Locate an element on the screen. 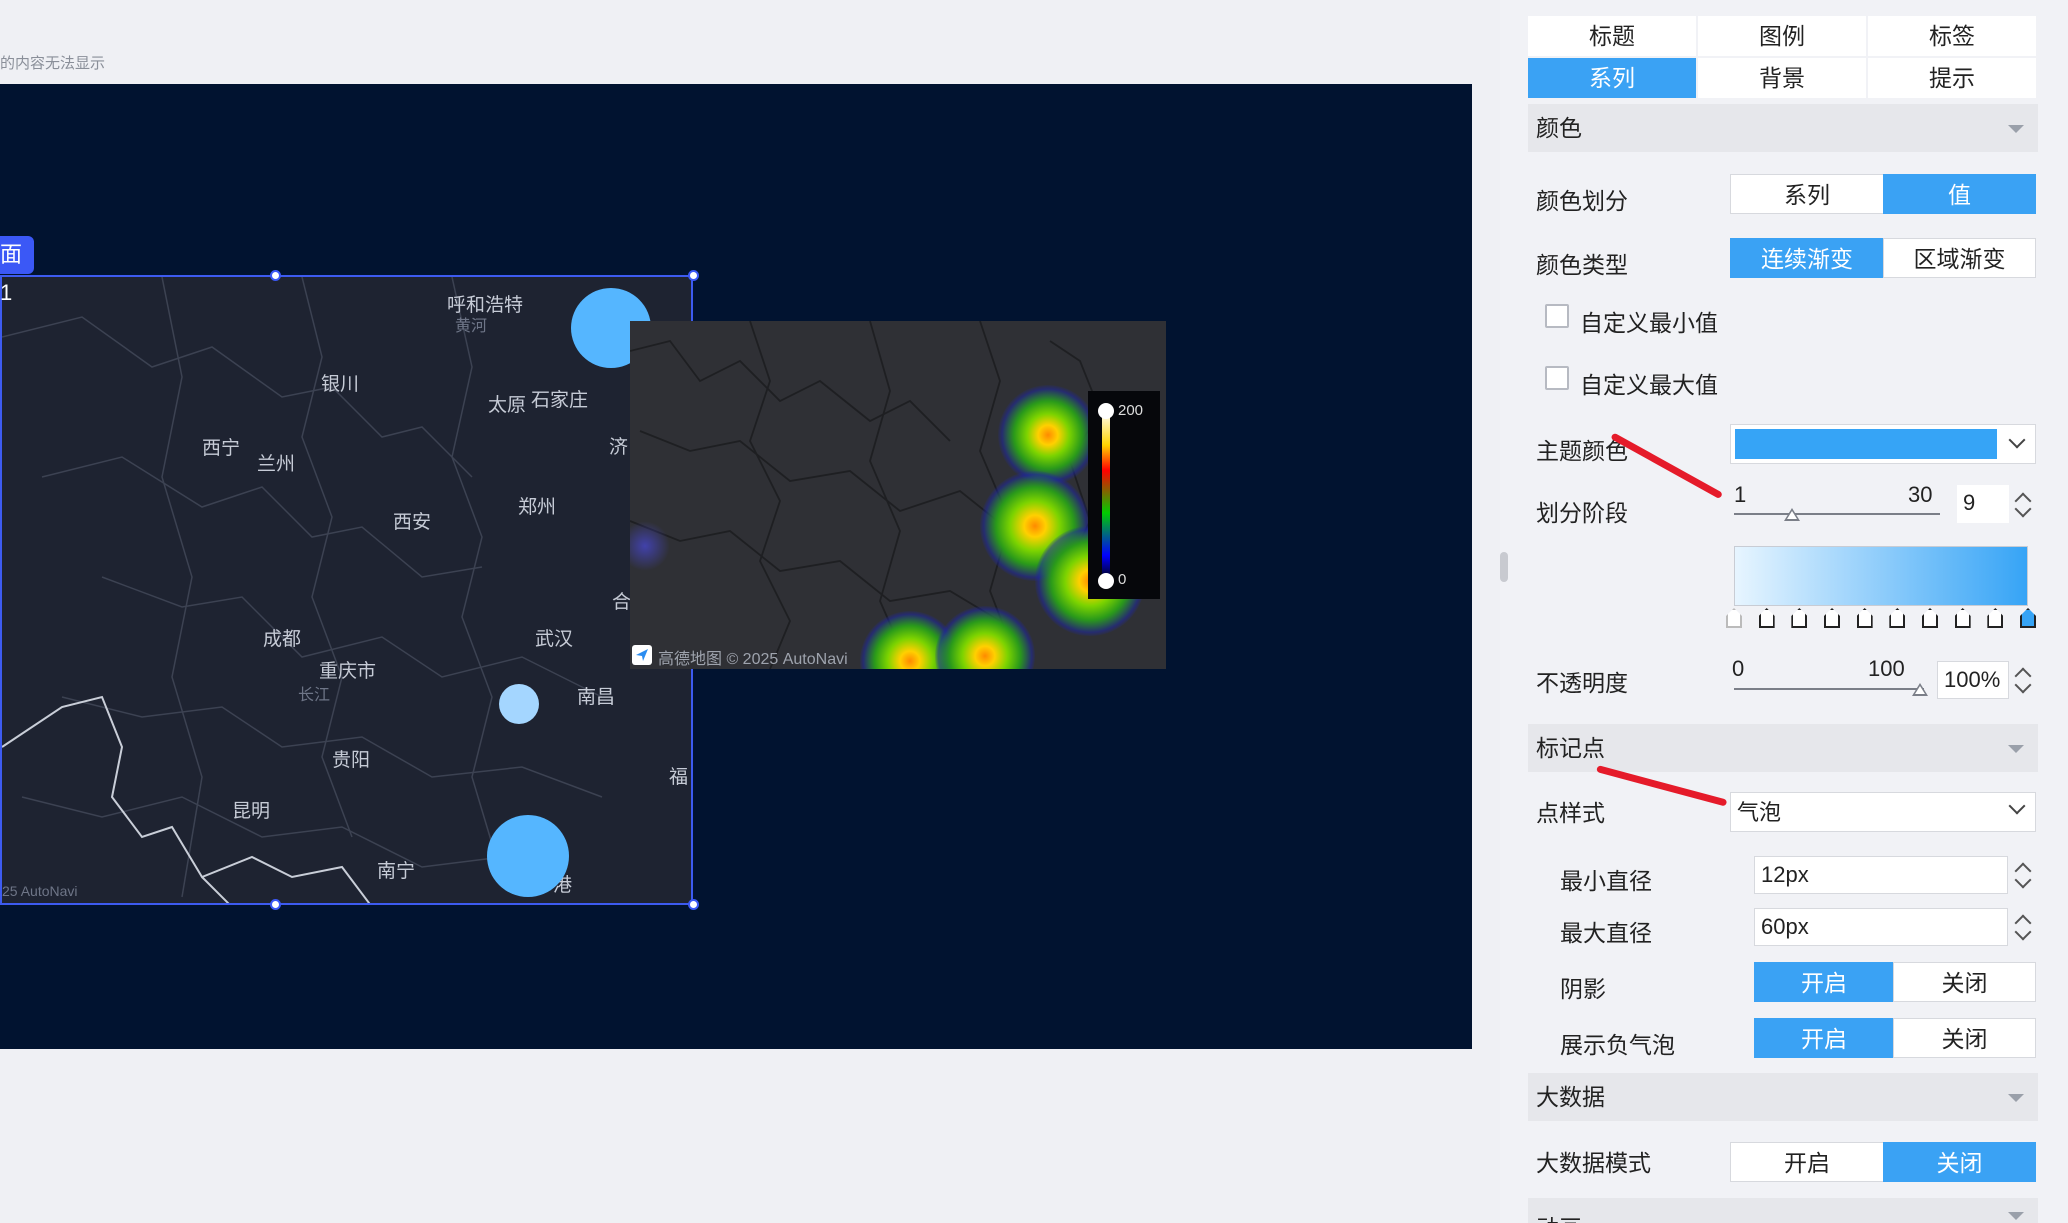 Image resolution: width=2068 pixels, height=1223 pixels. map-city-label: 西安 is located at coordinates (412, 522).